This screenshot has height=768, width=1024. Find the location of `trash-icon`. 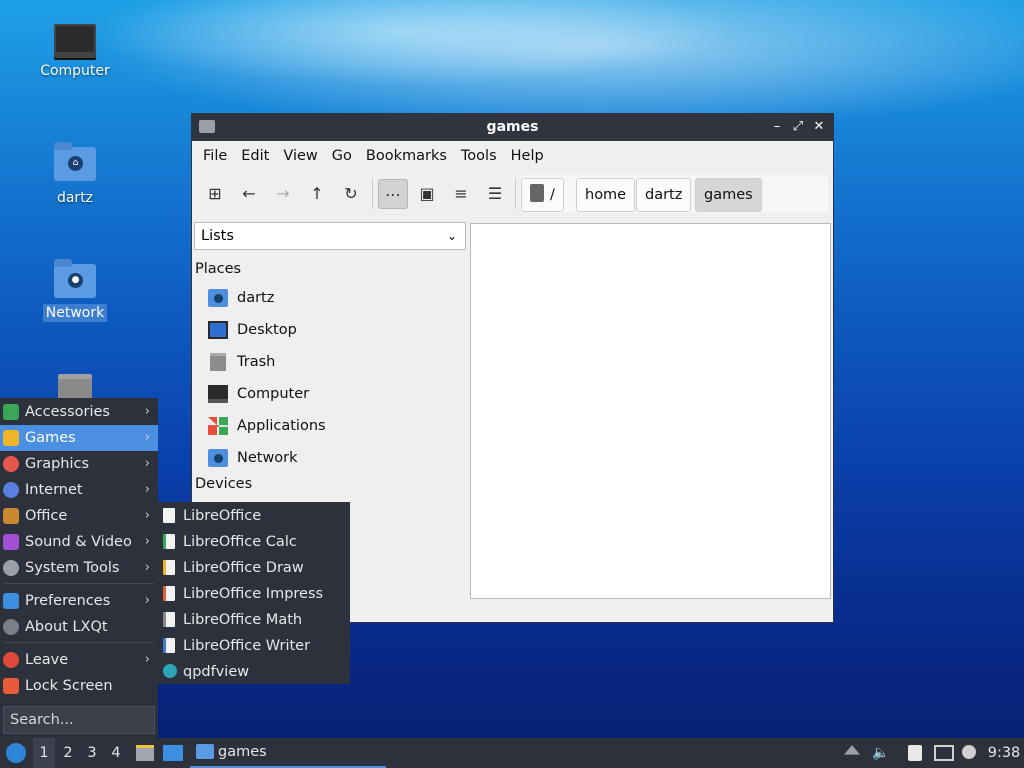

trash-icon is located at coordinates (75, 387).